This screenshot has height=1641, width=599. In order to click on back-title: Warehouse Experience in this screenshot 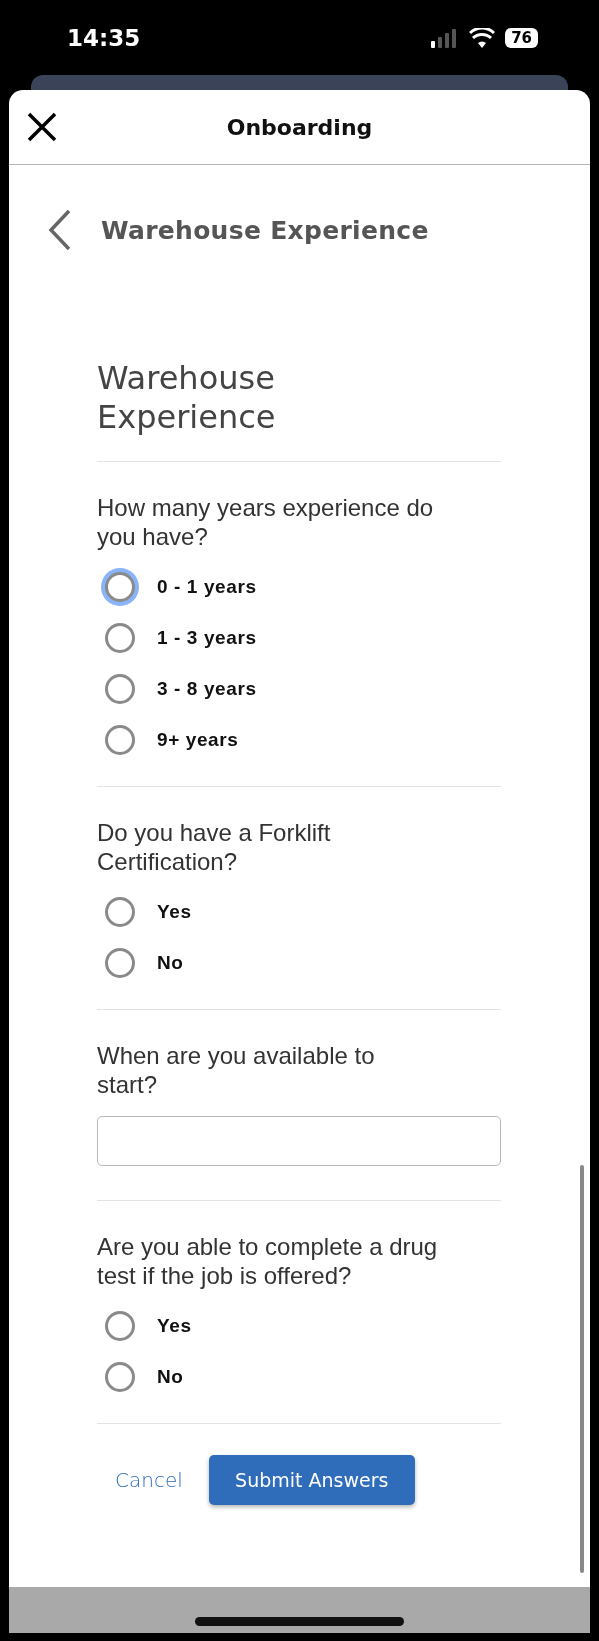, I will do `click(265, 230)`.